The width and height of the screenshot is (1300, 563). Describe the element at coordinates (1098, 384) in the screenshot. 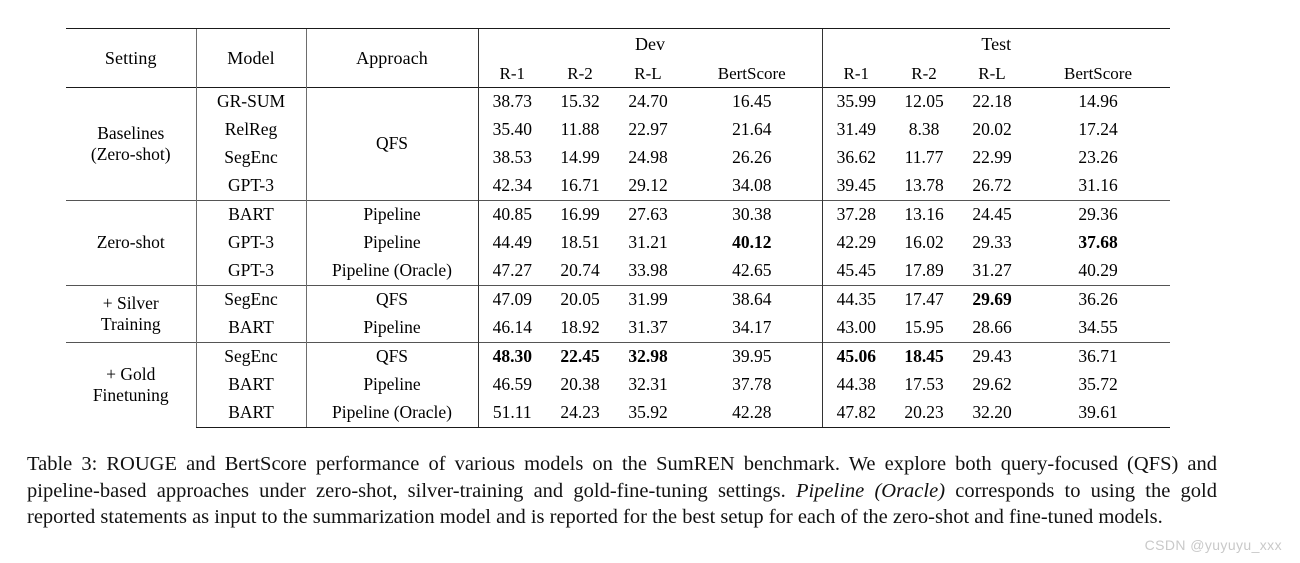

I see `cell-test-bertscore: 35.72` at that location.